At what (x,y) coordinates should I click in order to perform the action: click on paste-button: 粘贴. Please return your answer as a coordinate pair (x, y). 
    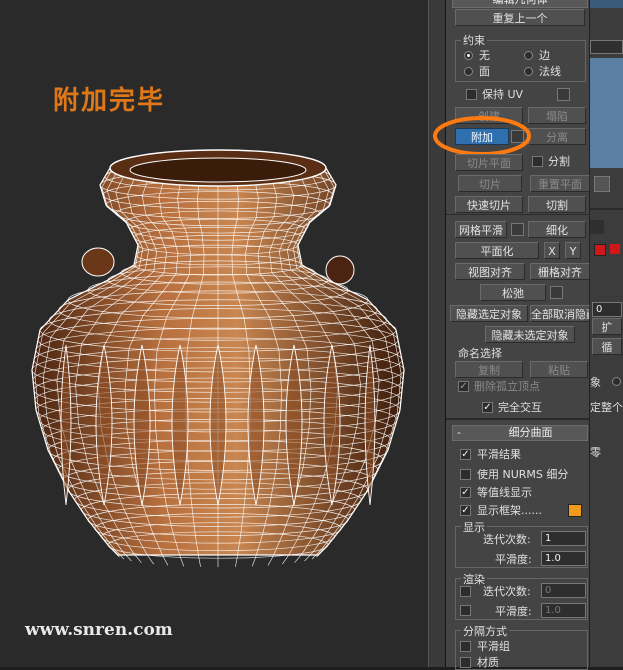
    Looking at the image, I should click on (559, 369).